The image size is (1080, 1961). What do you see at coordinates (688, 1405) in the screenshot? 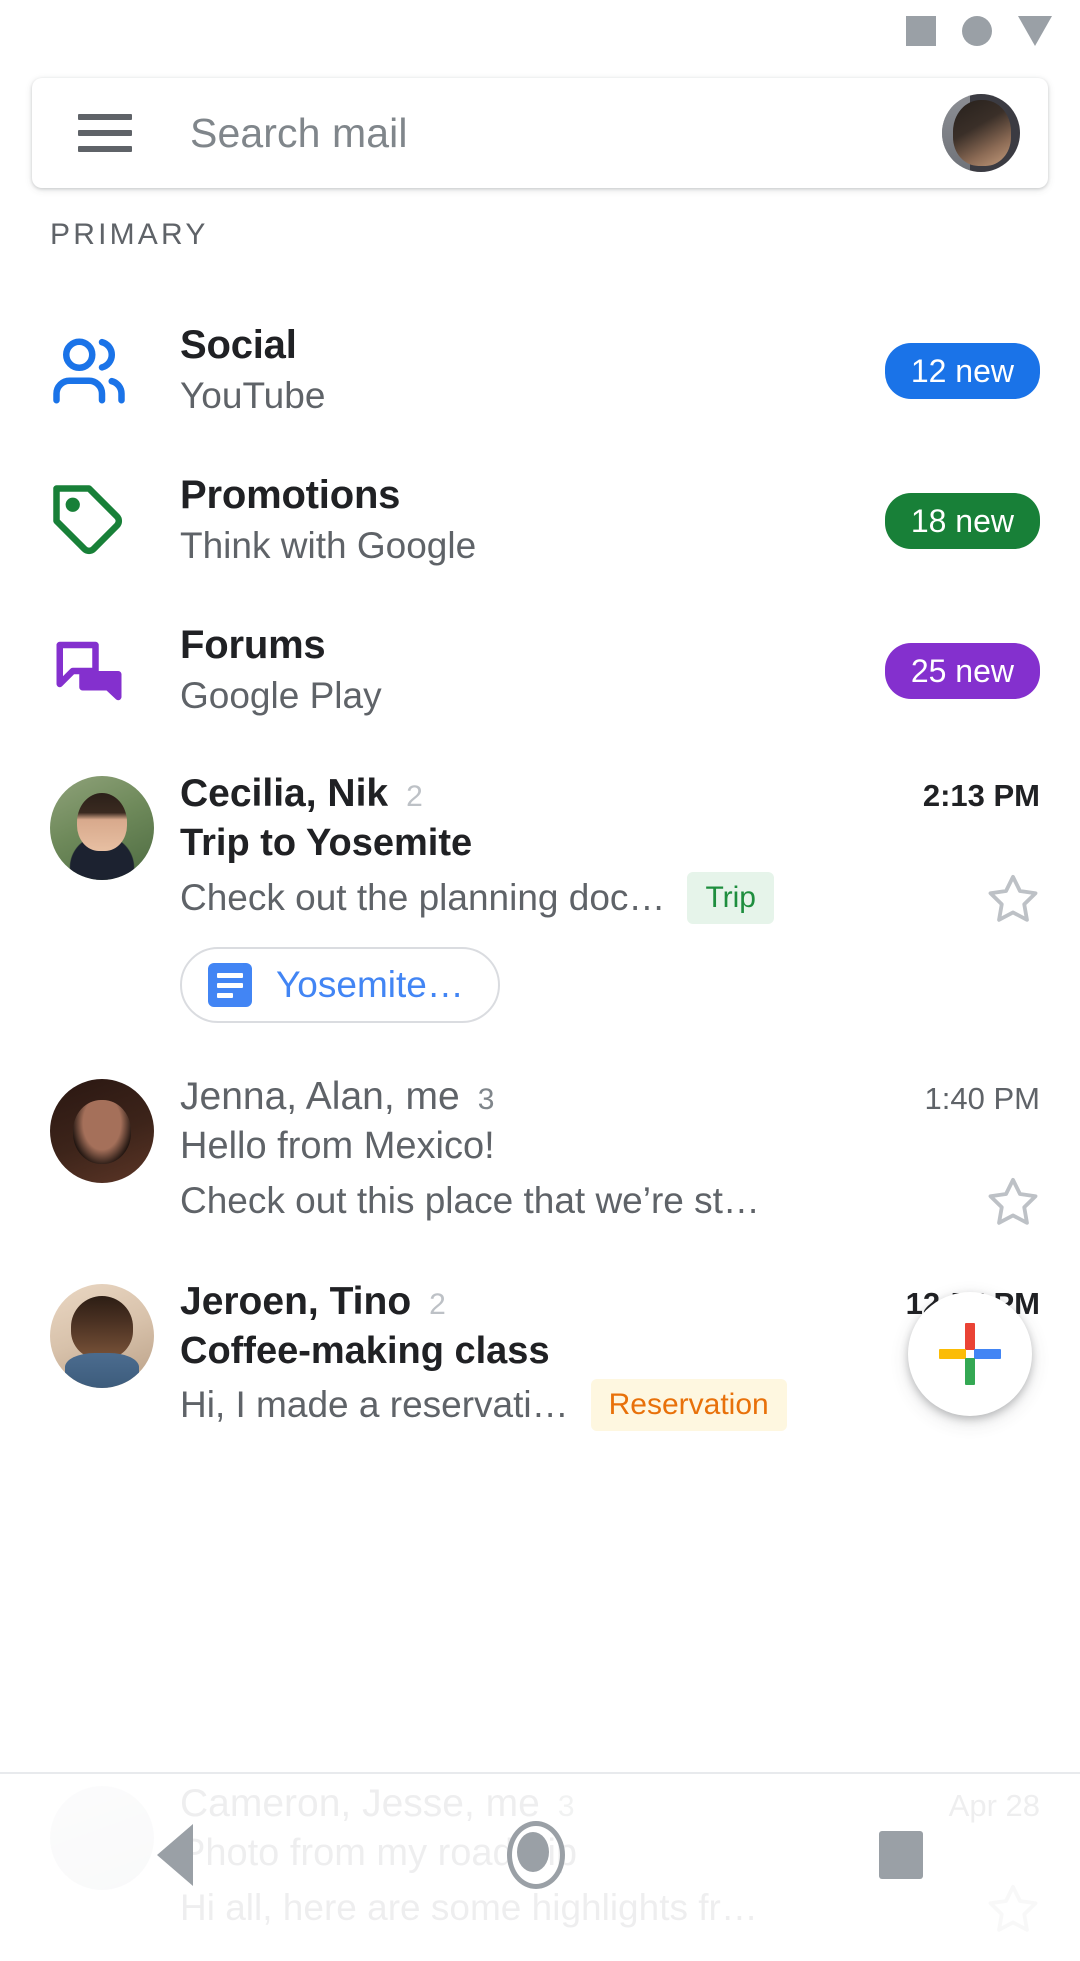
I see `mail-label-chip: Reservation` at bounding box center [688, 1405].